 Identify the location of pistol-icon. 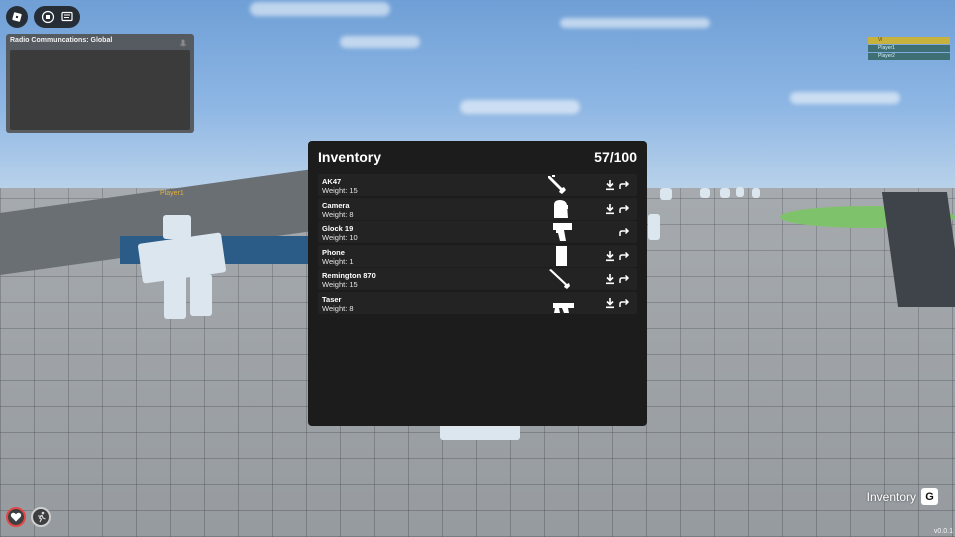
(559, 232).